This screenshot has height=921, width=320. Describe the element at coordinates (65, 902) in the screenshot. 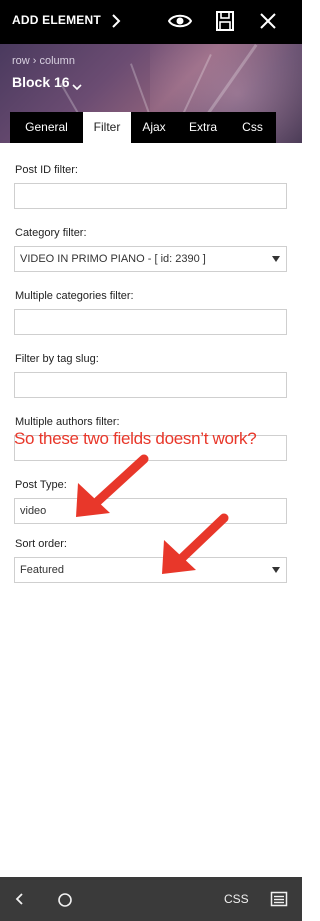

I see `home-circle-icon` at that location.